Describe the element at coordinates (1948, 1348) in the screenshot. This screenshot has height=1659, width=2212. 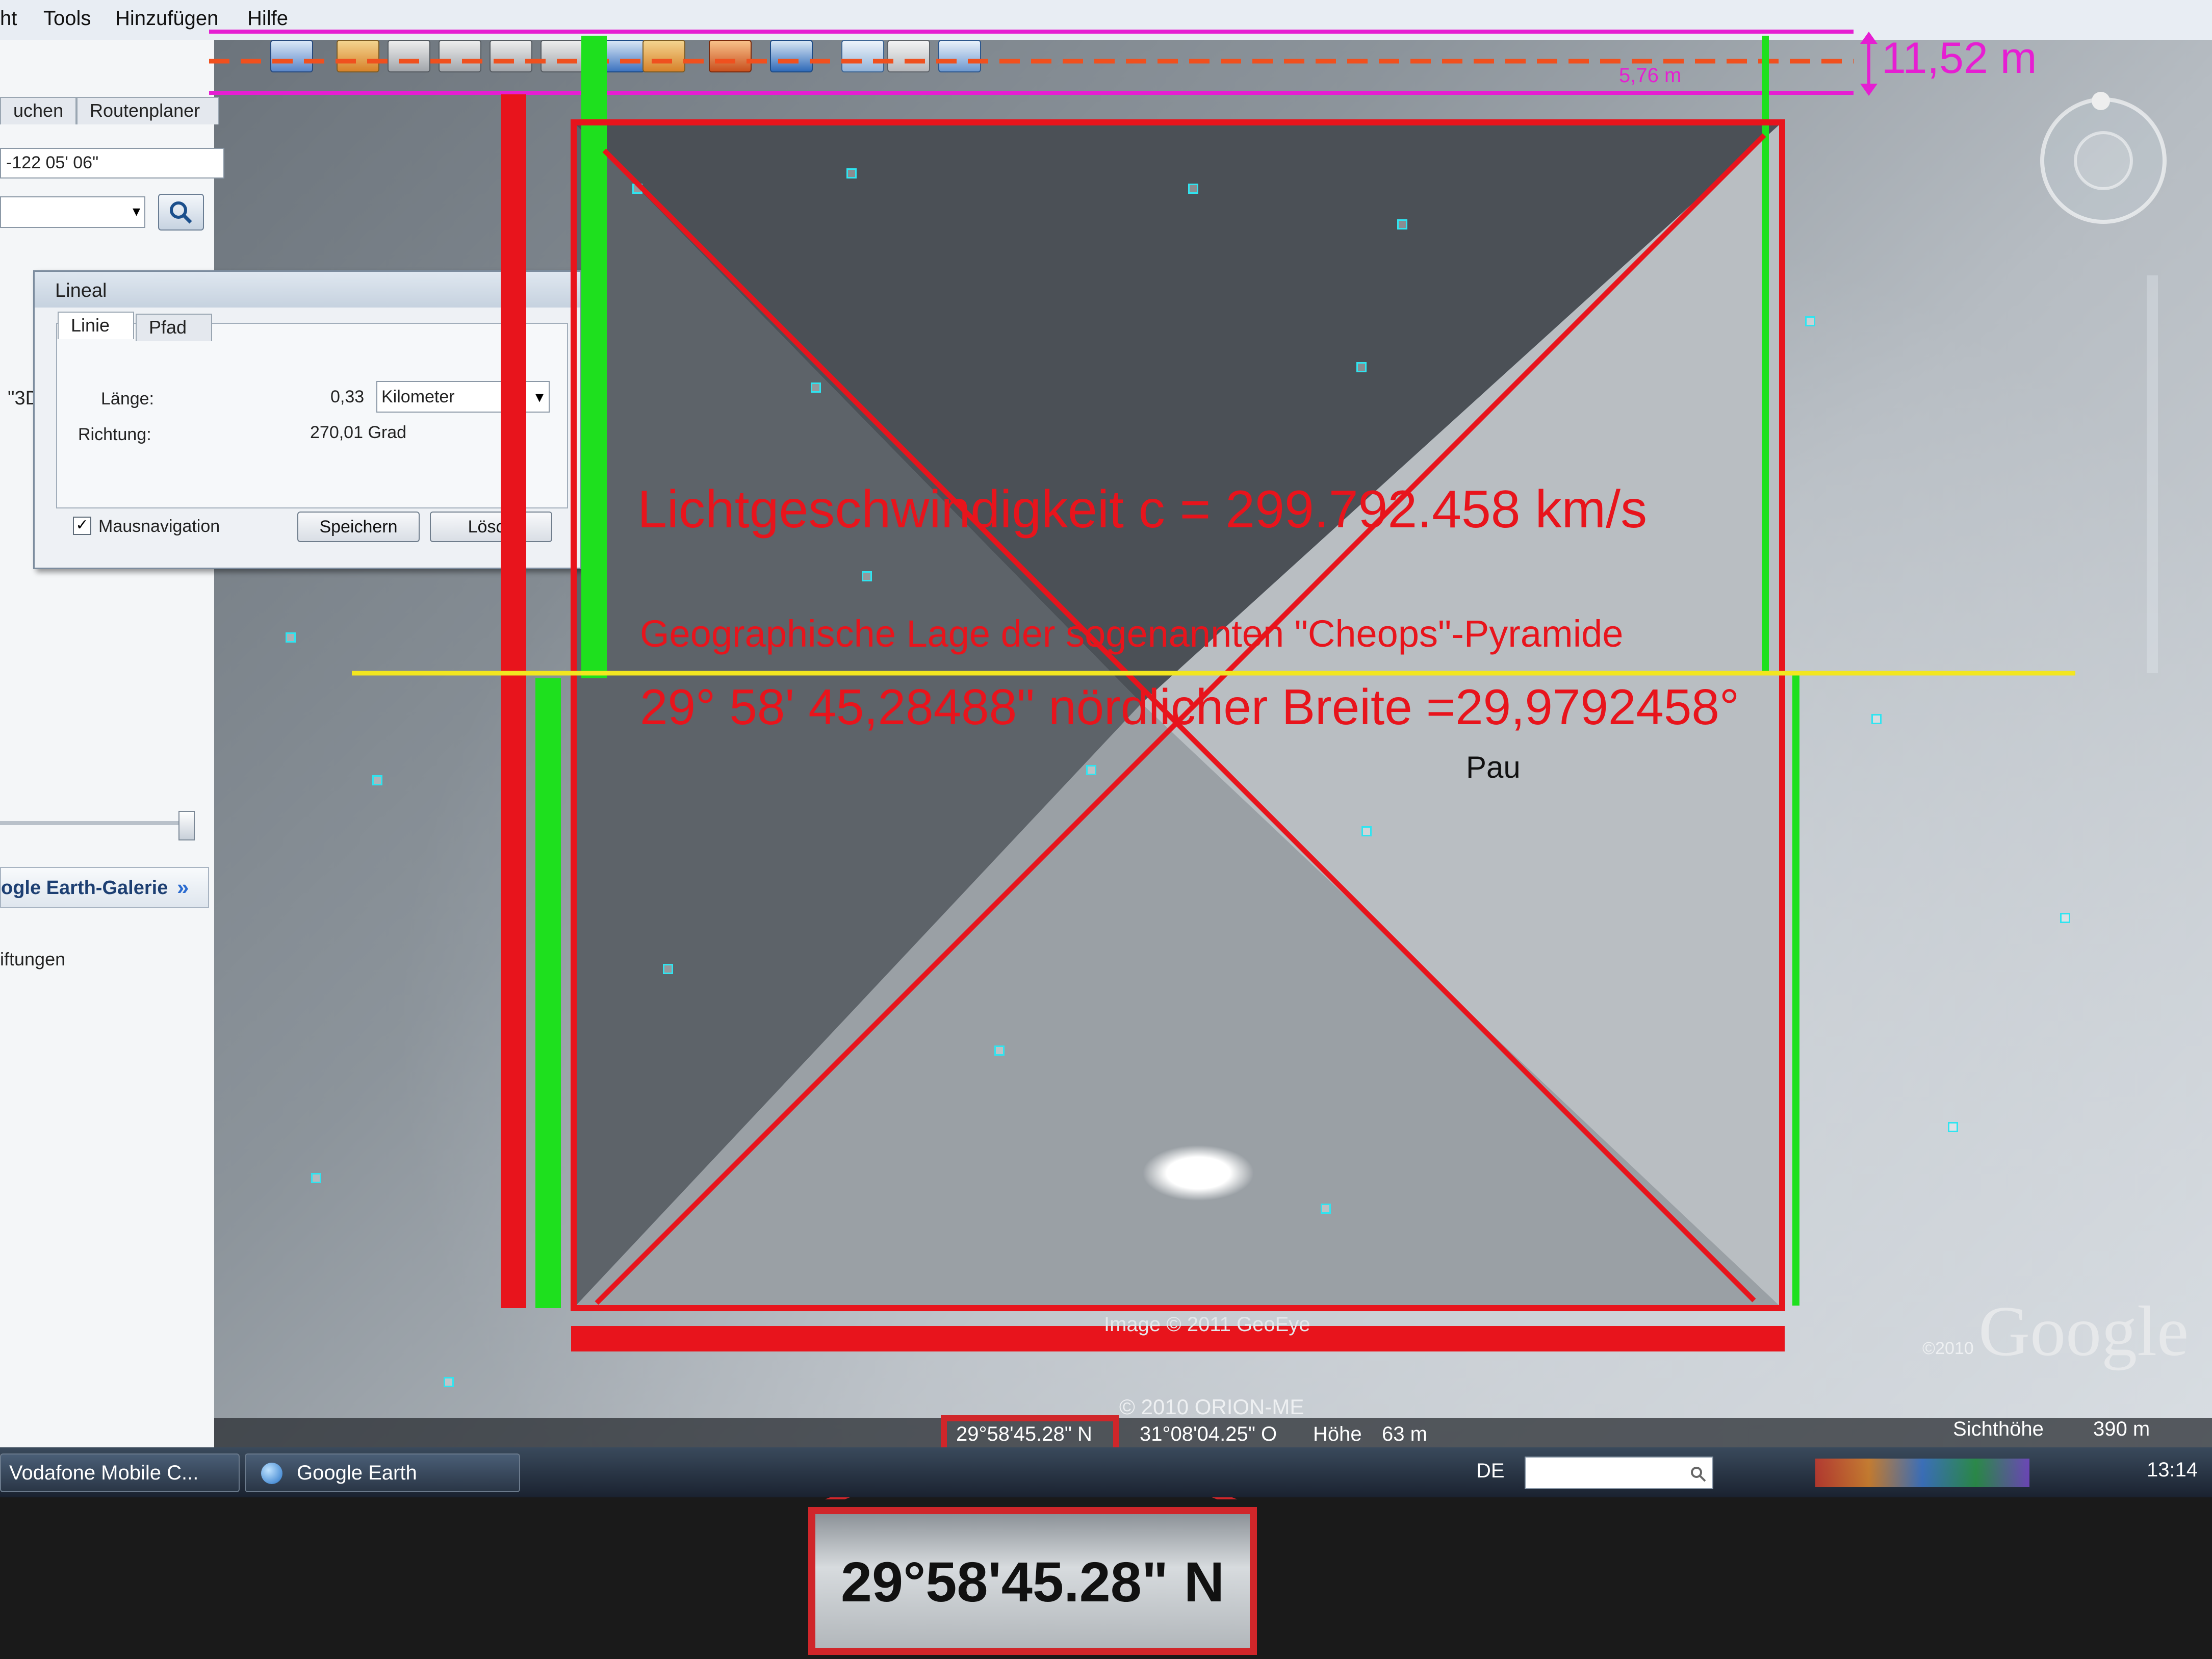
I see `logo-year: ©2010` at that location.